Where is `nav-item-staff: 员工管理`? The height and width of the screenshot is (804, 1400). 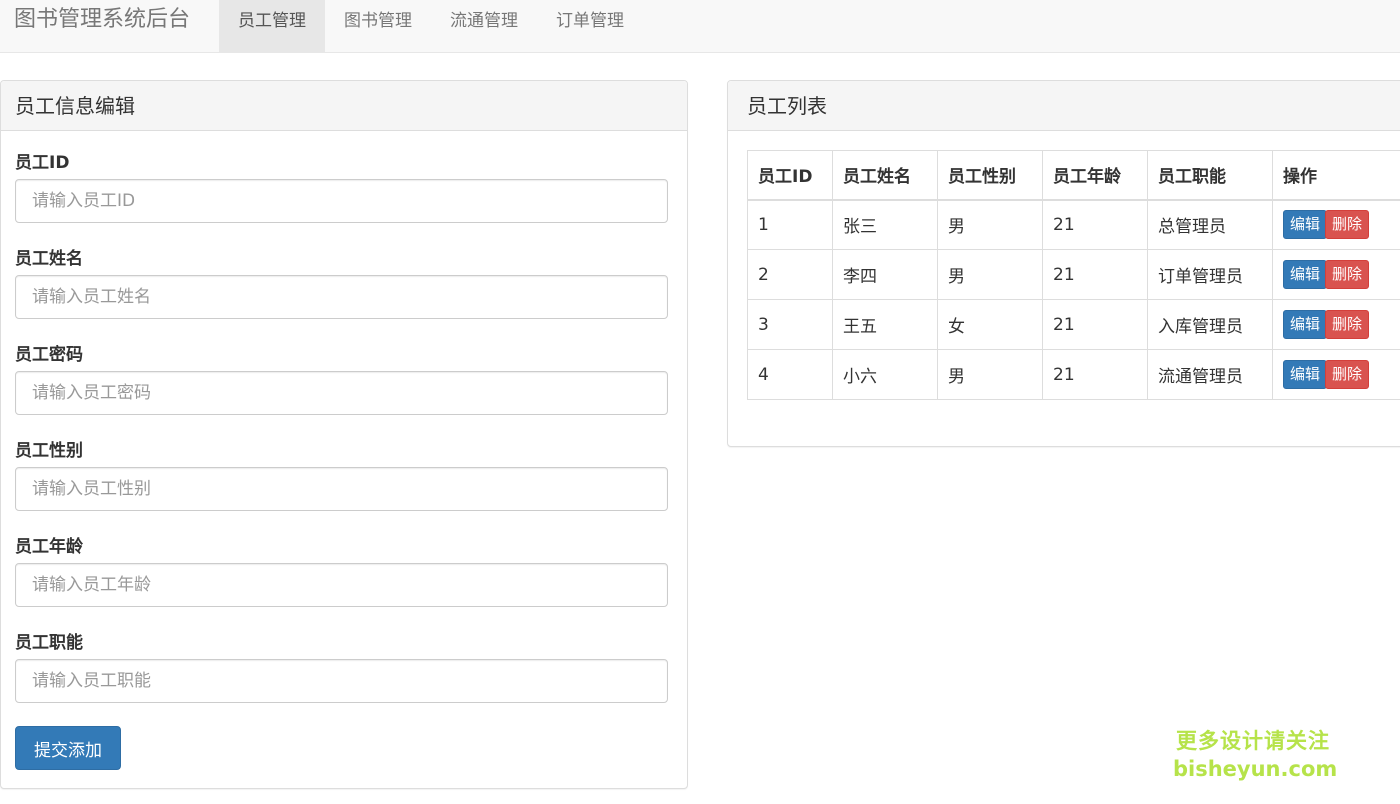
nav-item-staff: 员工管理 is located at coordinates (272, 26).